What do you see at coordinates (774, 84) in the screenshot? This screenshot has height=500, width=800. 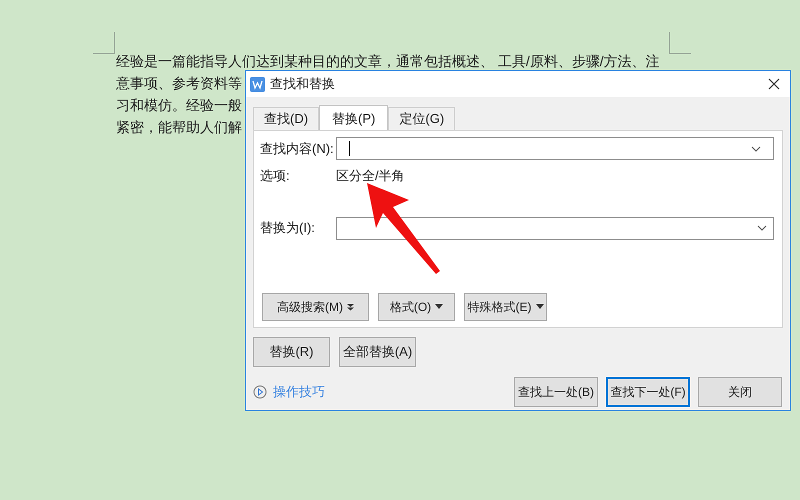 I see `close-icon` at bounding box center [774, 84].